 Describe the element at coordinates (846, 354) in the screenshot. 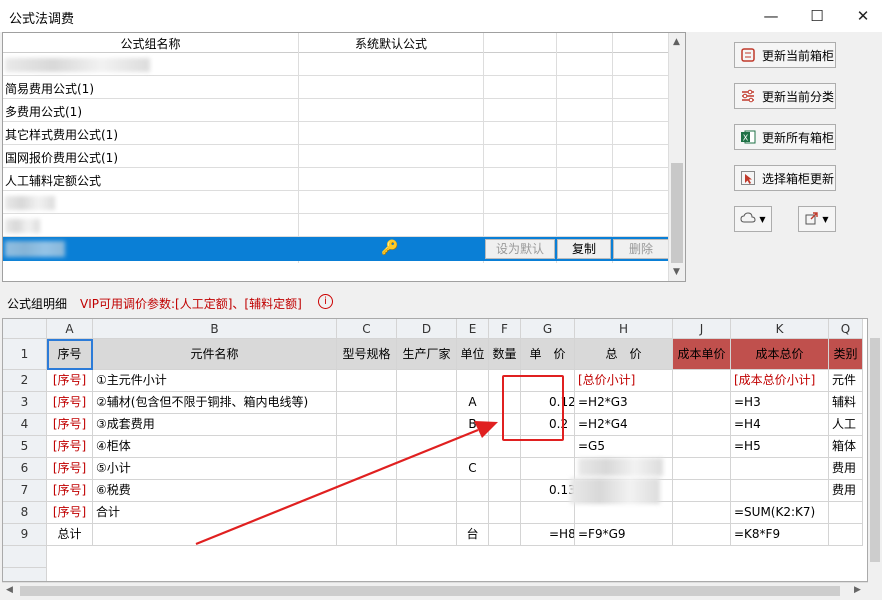

I see `sheet-header-cell: 类别` at that location.